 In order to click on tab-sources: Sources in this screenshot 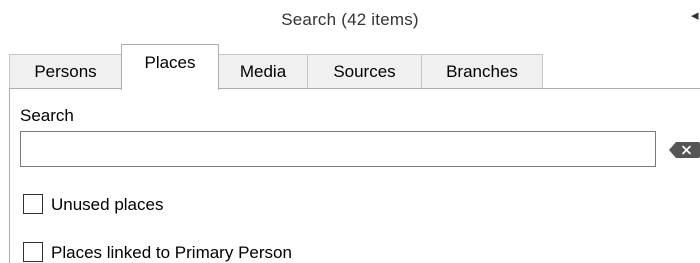, I will do `click(364, 71)`.